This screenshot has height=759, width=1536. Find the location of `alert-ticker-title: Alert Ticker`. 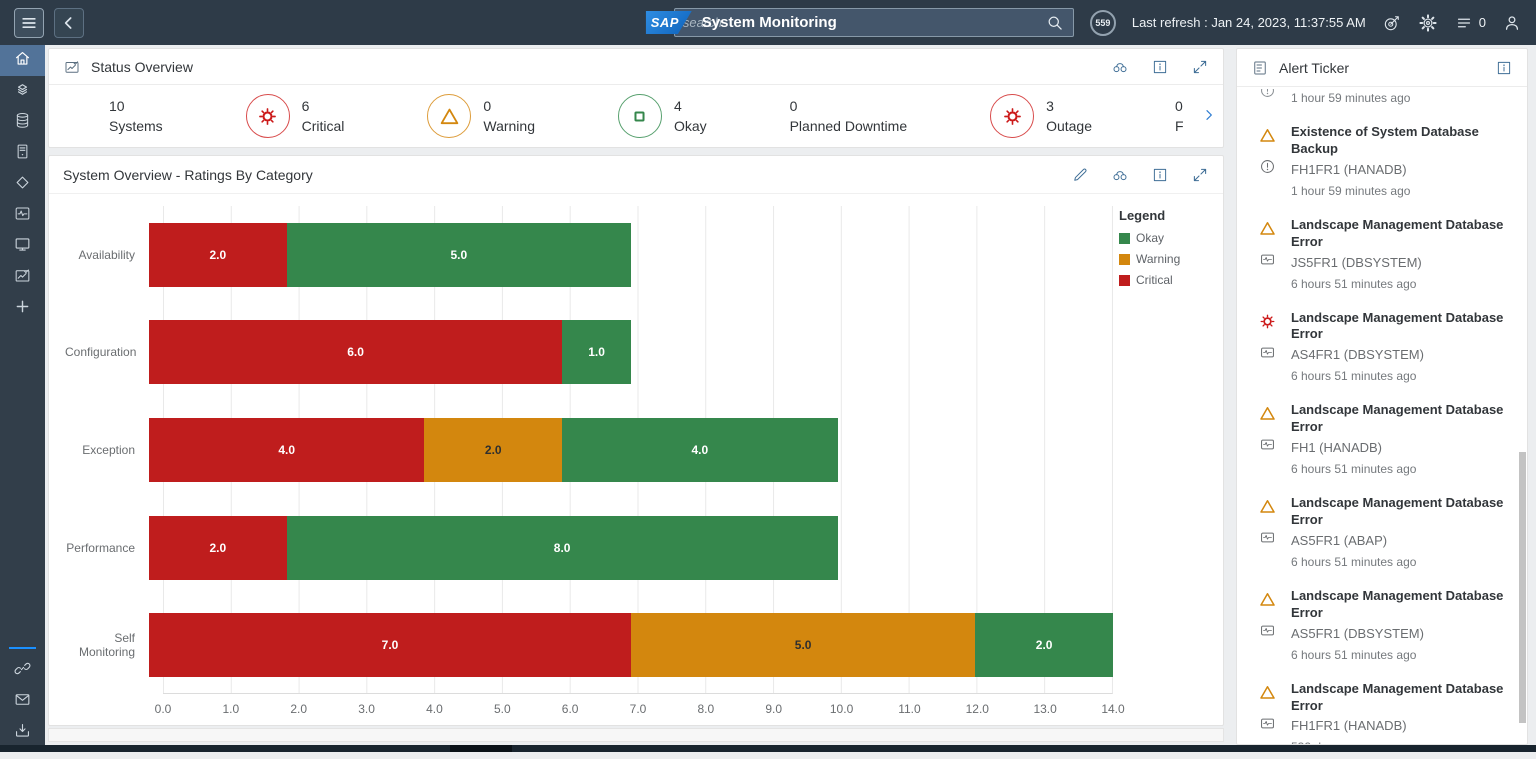

alert-ticker-title: Alert Ticker is located at coordinates (1314, 67).